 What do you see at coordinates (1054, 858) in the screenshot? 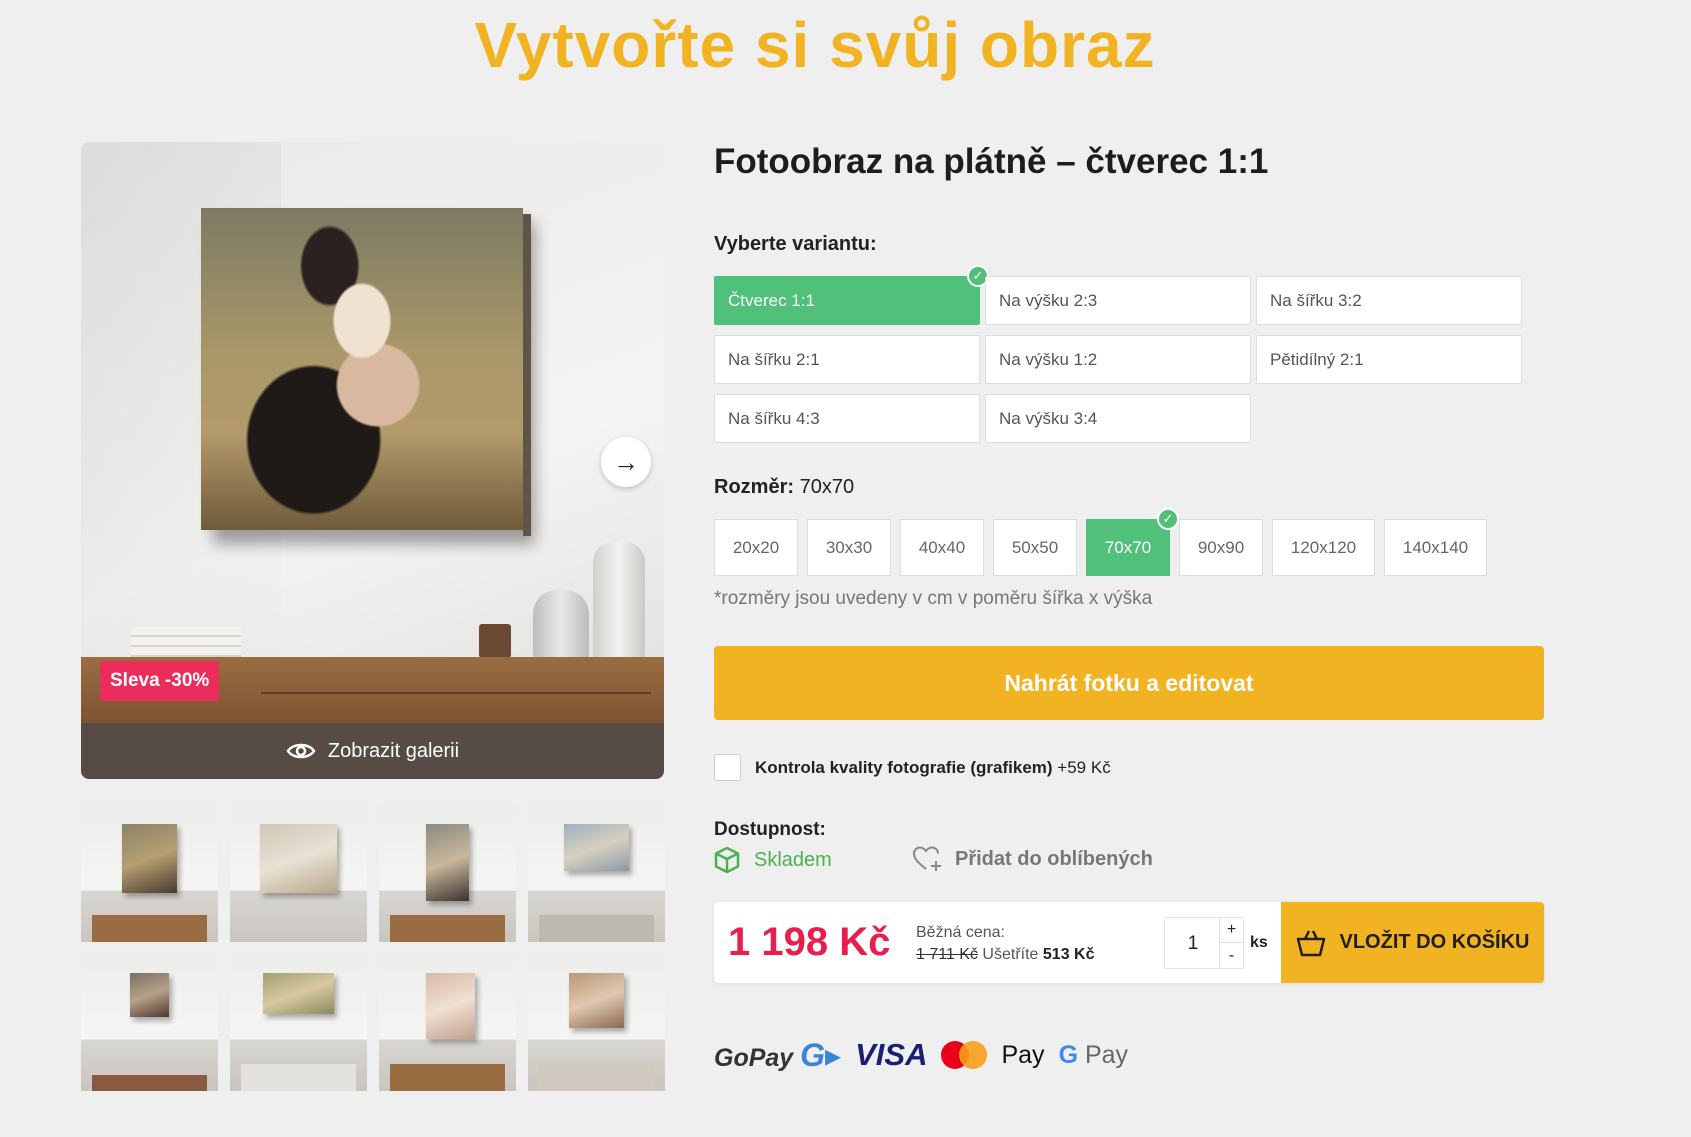
I see `favorite-label: Přidat do oblíbených` at bounding box center [1054, 858].